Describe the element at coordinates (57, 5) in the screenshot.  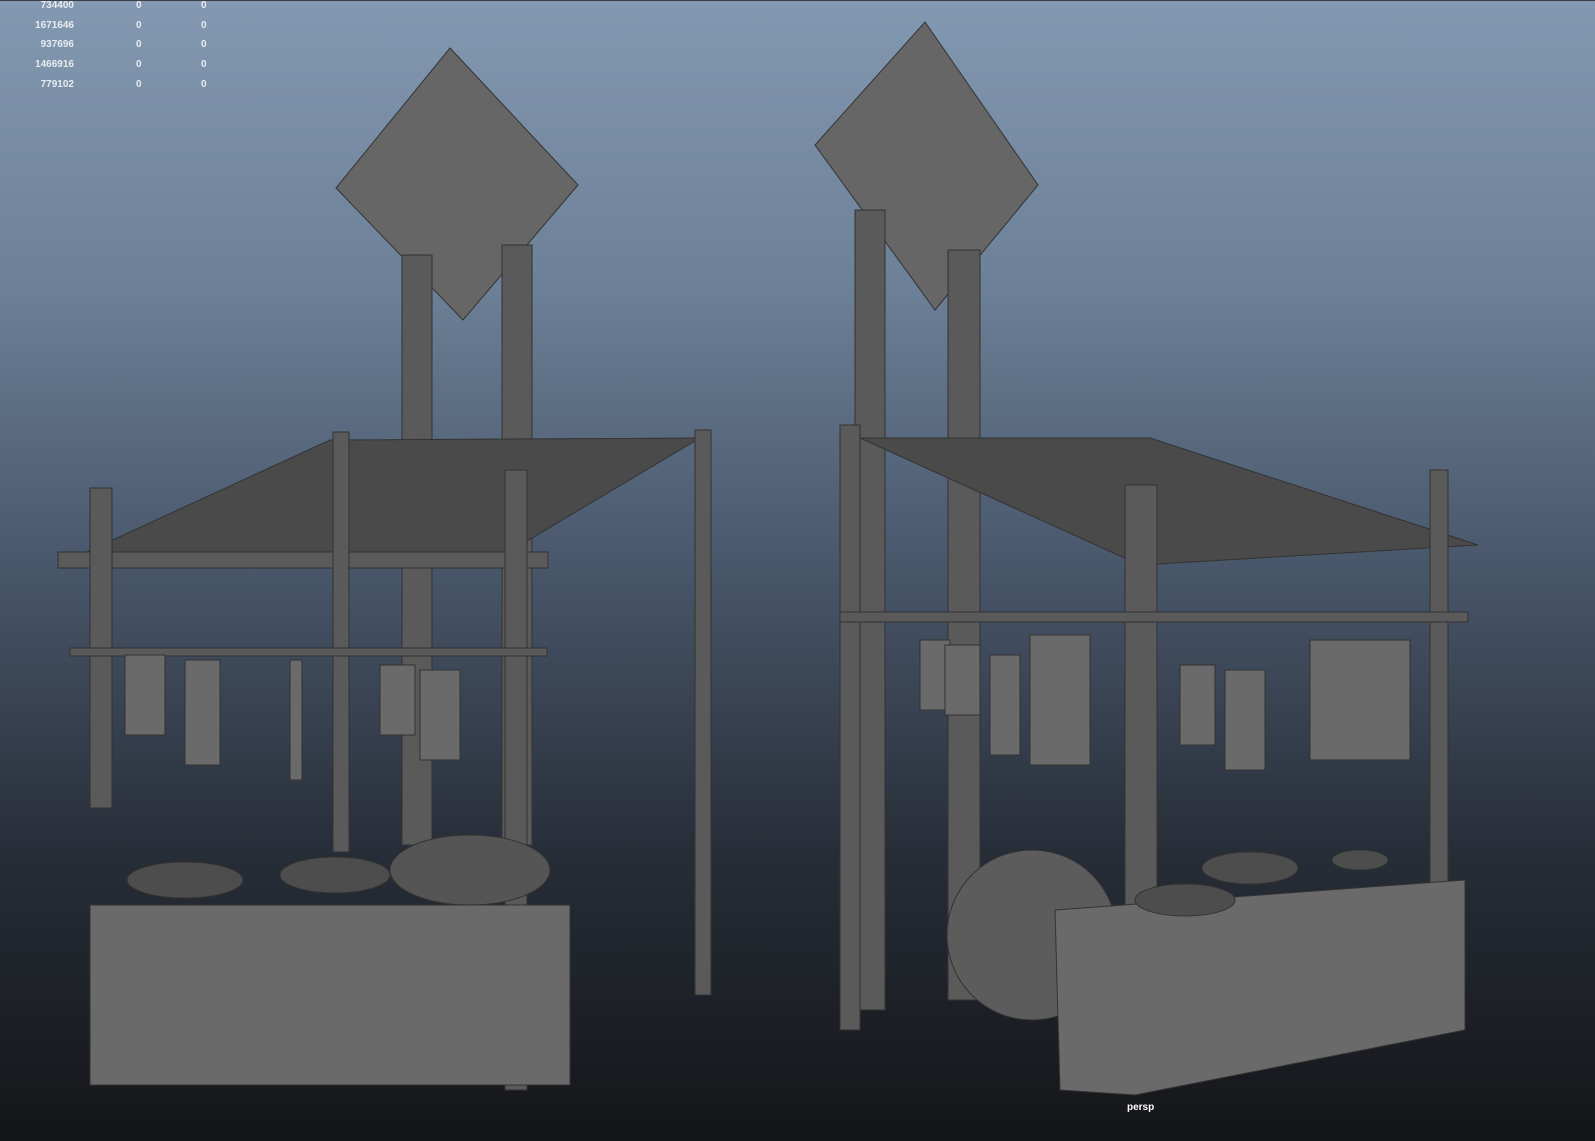
I see `hud-value: 734400` at that location.